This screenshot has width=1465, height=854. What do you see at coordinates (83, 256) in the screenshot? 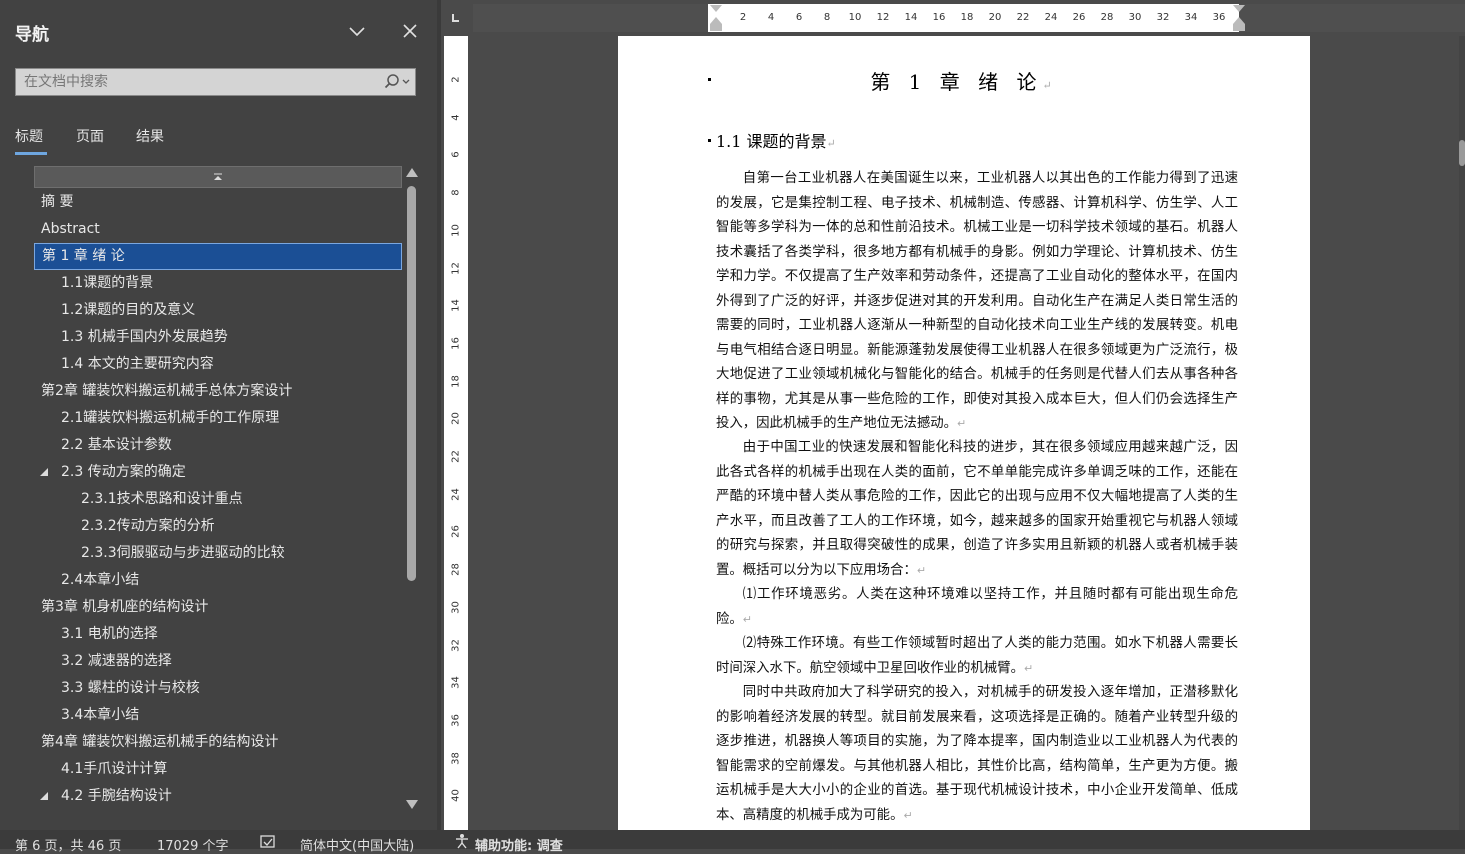
I see `nav-heading-label: 第 1 章 绪 论` at bounding box center [83, 256].